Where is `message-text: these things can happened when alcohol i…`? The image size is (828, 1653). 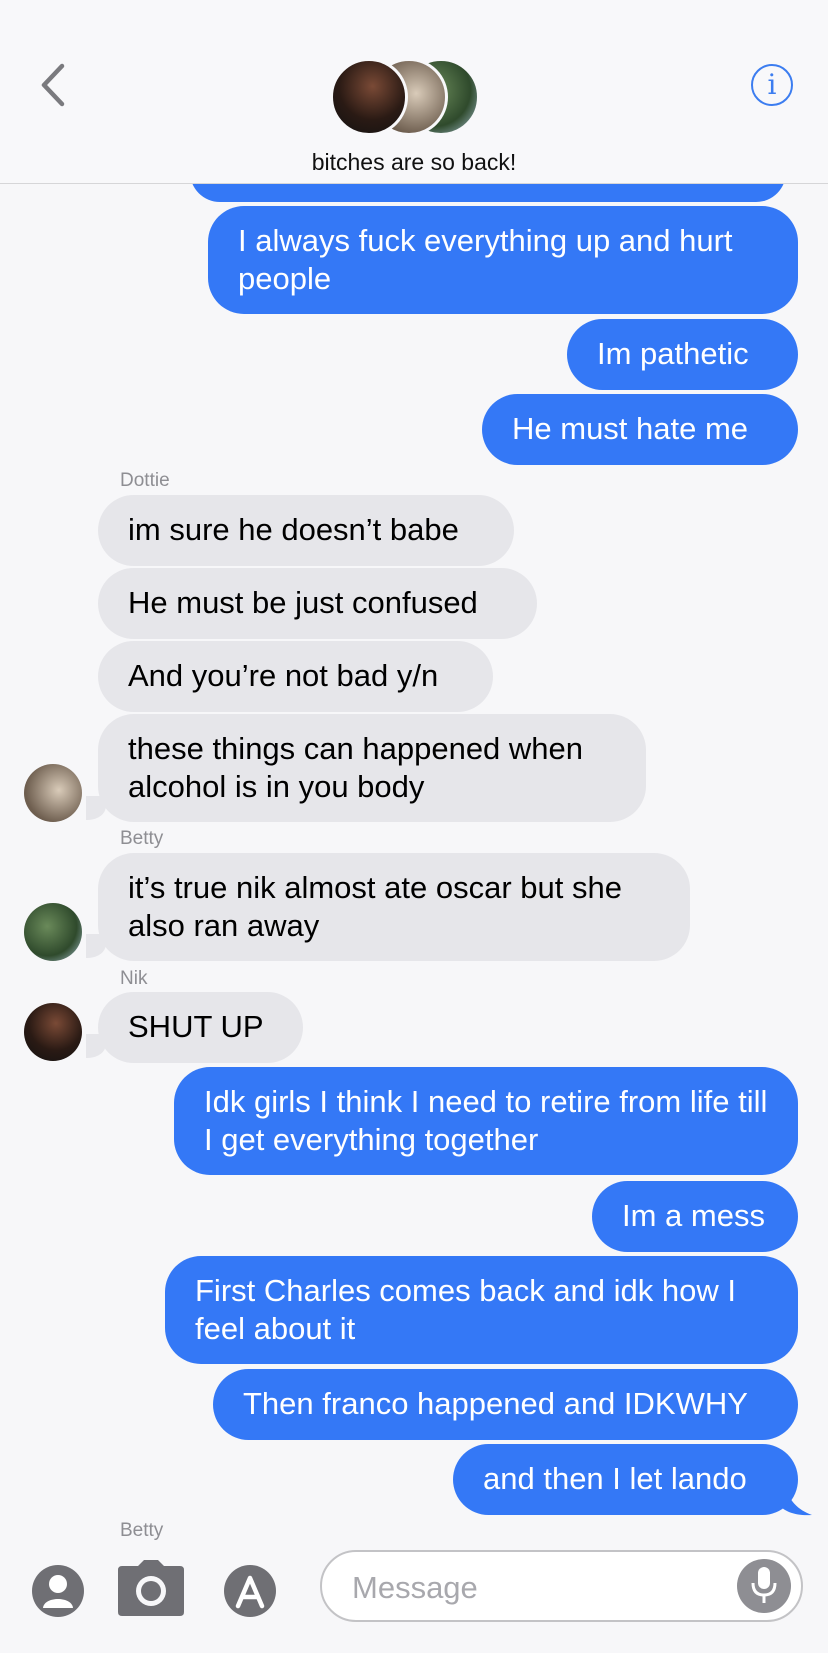
message-text: these things can happened when alcohol i… is located at coordinates (356, 767).